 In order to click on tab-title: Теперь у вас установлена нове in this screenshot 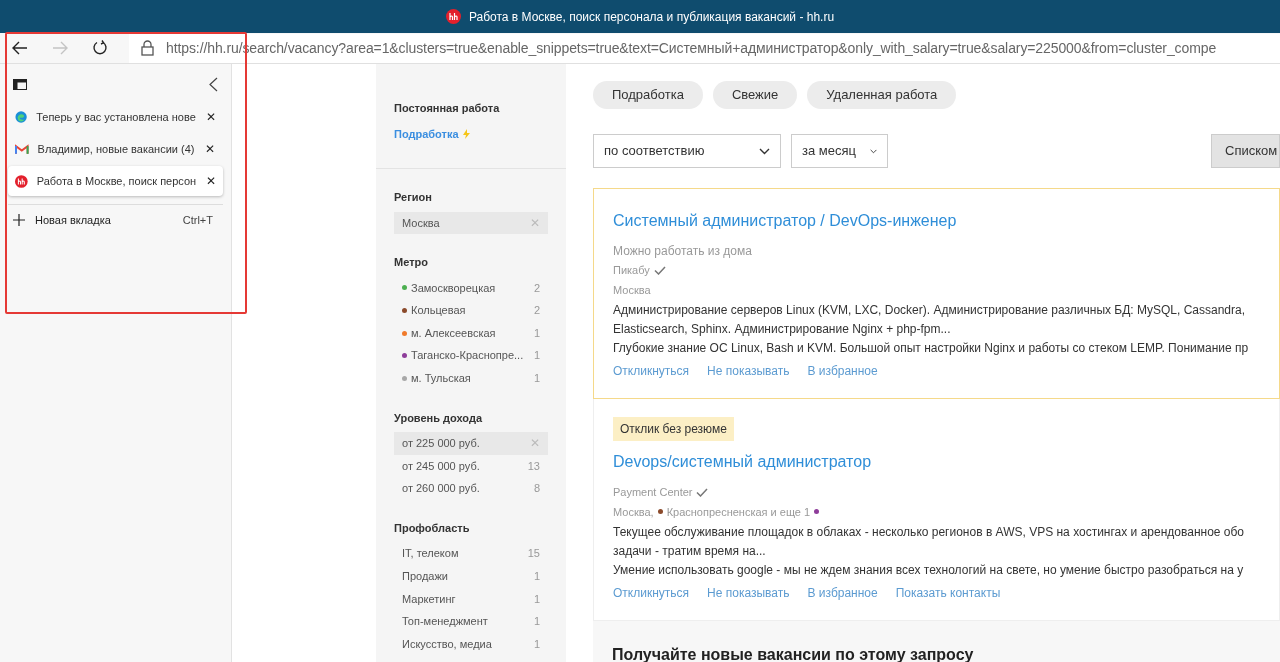, I will do `click(116, 117)`.